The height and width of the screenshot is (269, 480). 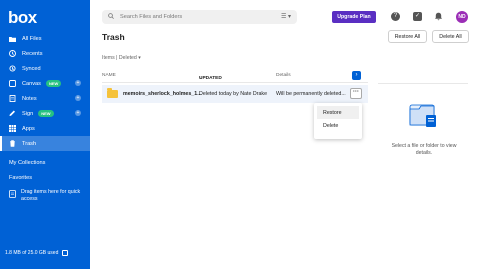 I want to click on sidebar-item-recents: Recents, so click(x=45, y=53).